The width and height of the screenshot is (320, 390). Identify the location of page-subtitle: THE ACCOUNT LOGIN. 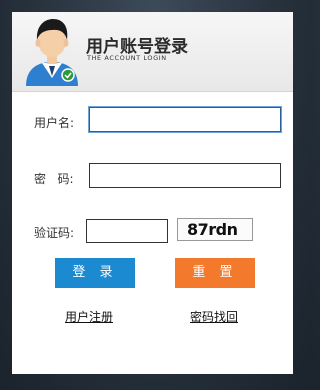
(127, 58).